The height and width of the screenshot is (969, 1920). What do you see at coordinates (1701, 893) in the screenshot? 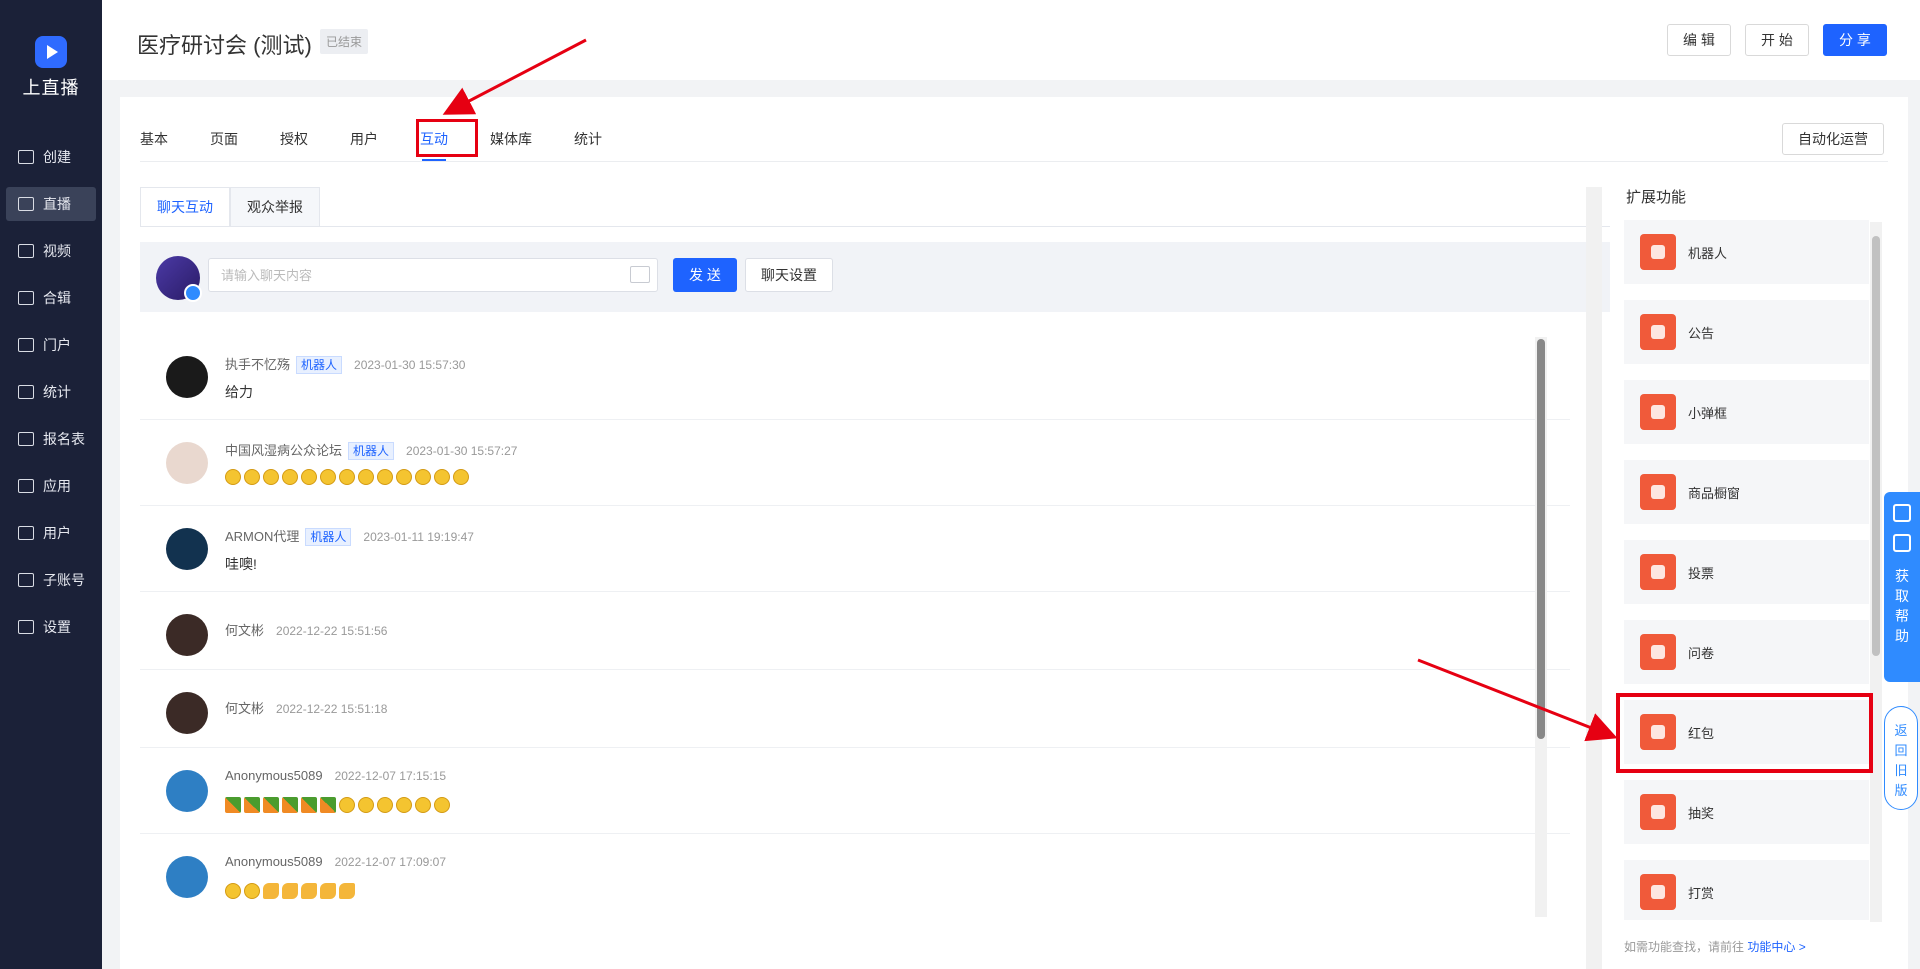
I see `extension-label: 打赏` at bounding box center [1701, 893].